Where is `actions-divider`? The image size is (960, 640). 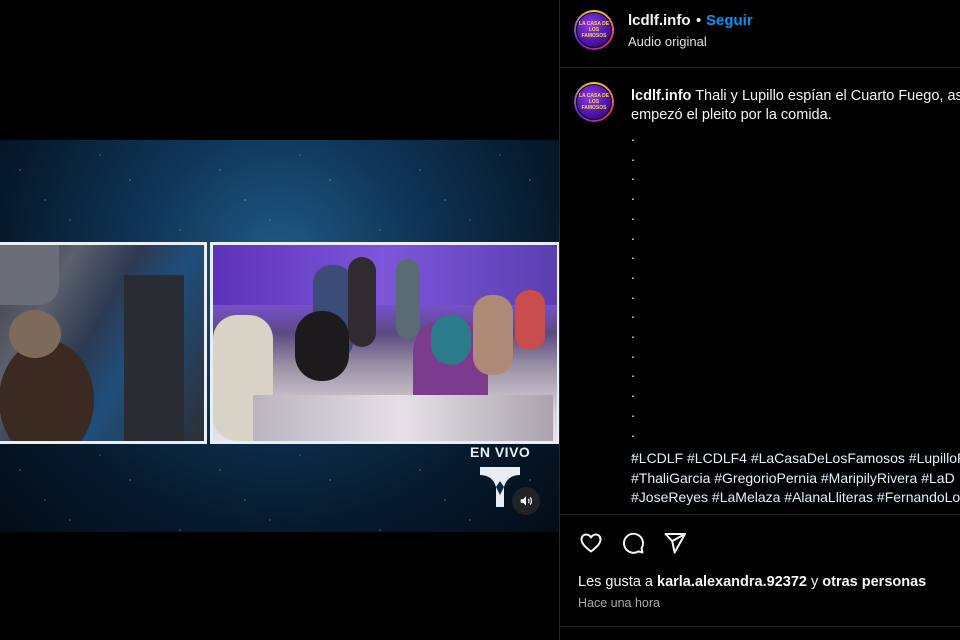 actions-divider is located at coordinates (760, 514).